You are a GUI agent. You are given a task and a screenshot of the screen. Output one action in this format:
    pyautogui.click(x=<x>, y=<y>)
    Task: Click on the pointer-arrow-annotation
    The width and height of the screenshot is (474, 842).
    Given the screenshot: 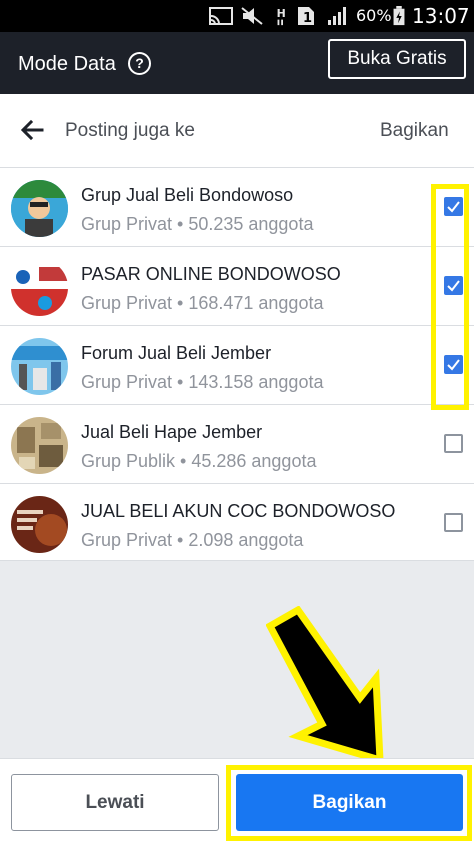 What is the action you would take?
    pyautogui.click(x=325, y=685)
    